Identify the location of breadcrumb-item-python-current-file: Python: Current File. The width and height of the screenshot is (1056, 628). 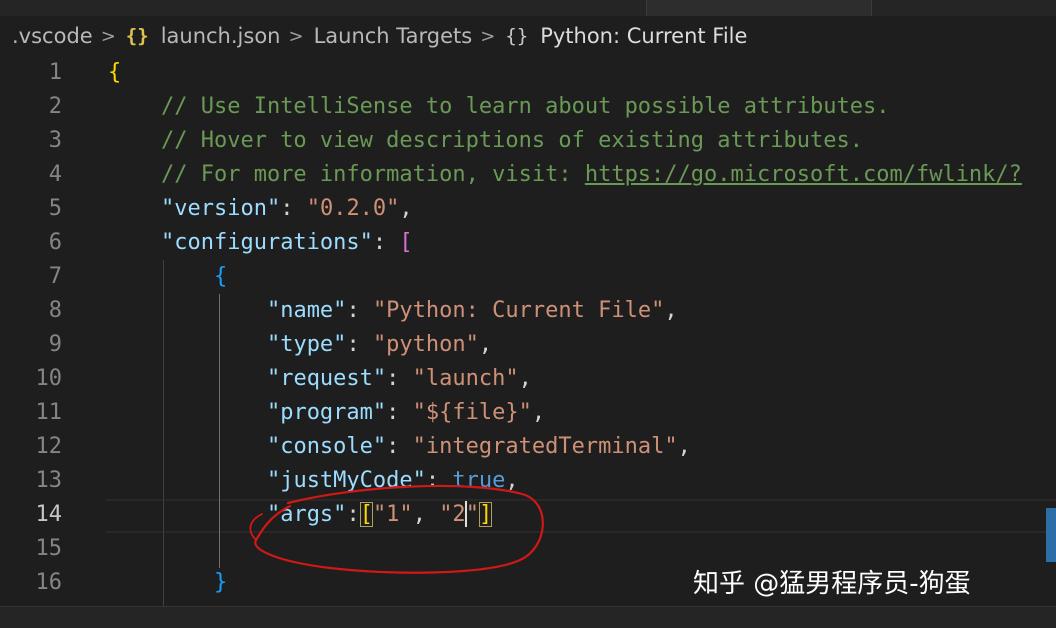
(643, 36).